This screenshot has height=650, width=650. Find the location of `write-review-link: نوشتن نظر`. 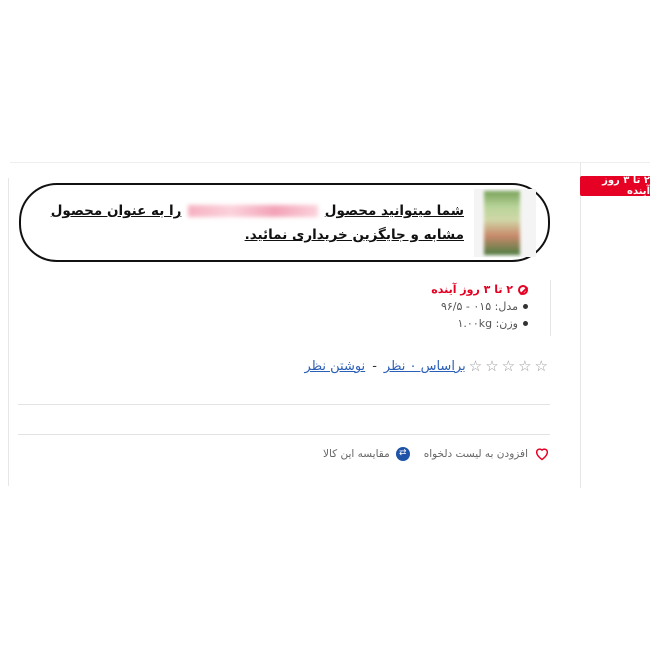

write-review-link: نوشتن نظر is located at coordinates (335, 366).